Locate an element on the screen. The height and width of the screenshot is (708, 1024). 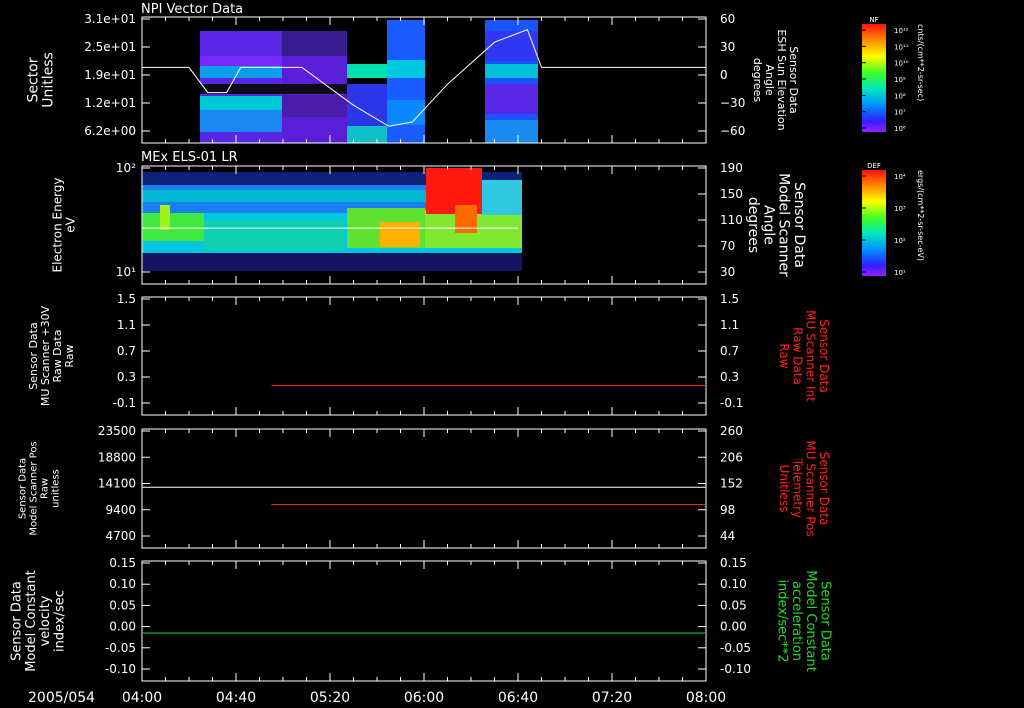
y2-tick-label: -0.10 is located at coordinates (735, 669).